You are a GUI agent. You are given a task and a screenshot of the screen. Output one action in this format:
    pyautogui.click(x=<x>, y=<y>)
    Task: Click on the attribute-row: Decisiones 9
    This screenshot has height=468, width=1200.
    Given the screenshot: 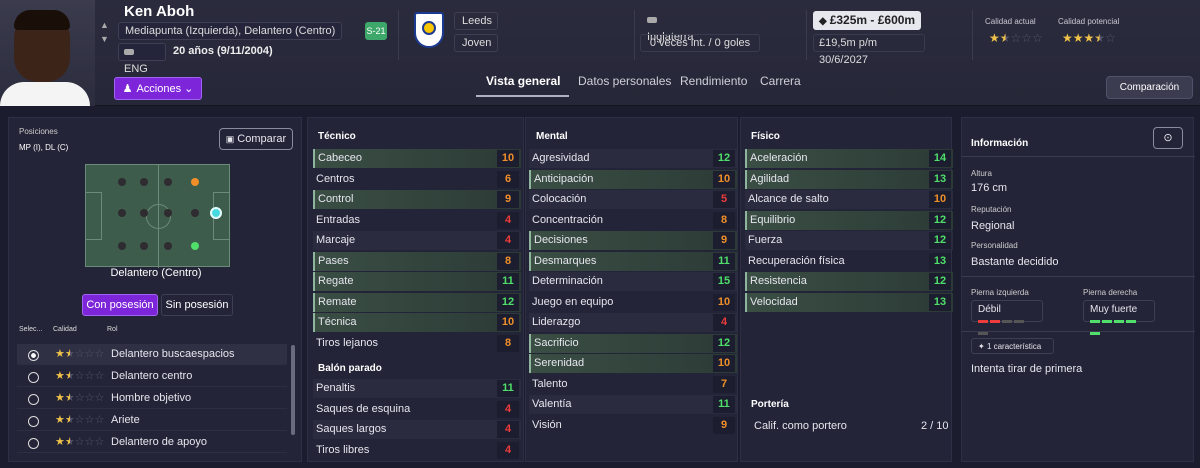 What is the action you would take?
    pyautogui.click(x=633, y=240)
    